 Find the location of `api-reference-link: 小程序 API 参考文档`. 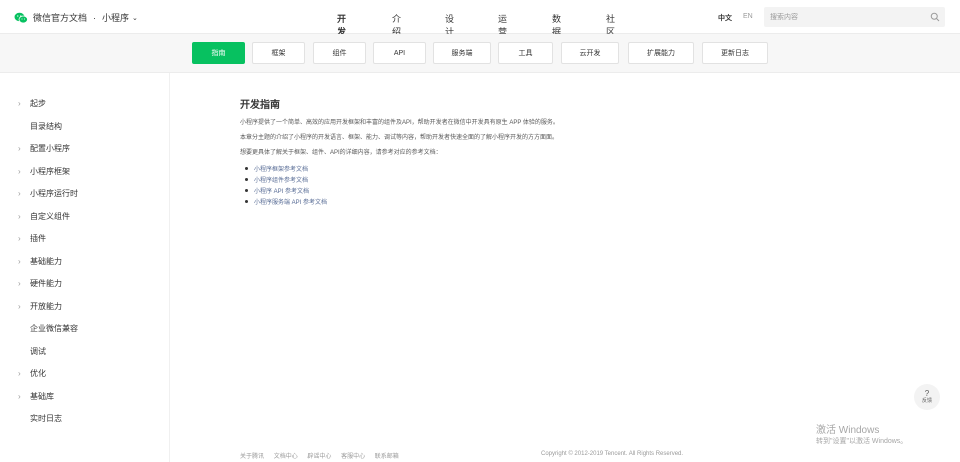

api-reference-link: 小程序 API 参考文档 is located at coordinates (281, 192).